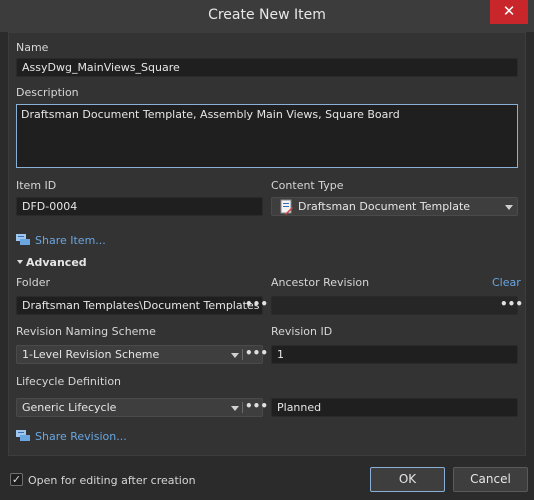  I want to click on revision-id-label: Revision ID, so click(302, 331).